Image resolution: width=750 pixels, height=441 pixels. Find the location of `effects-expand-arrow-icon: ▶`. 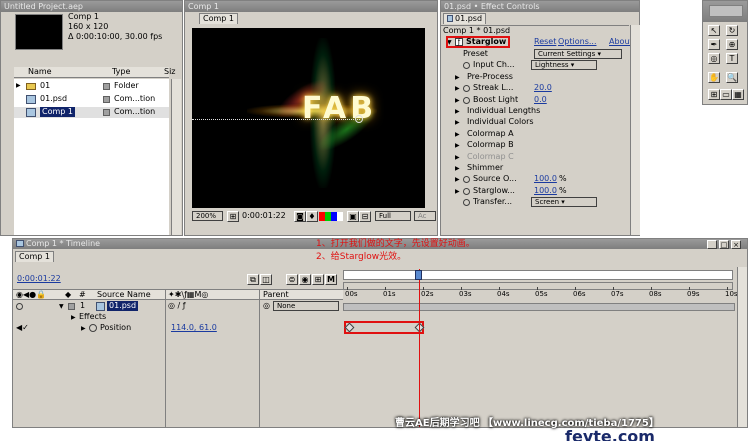

effects-expand-arrow-icon: ▶ is located at coordinates (73, 318).